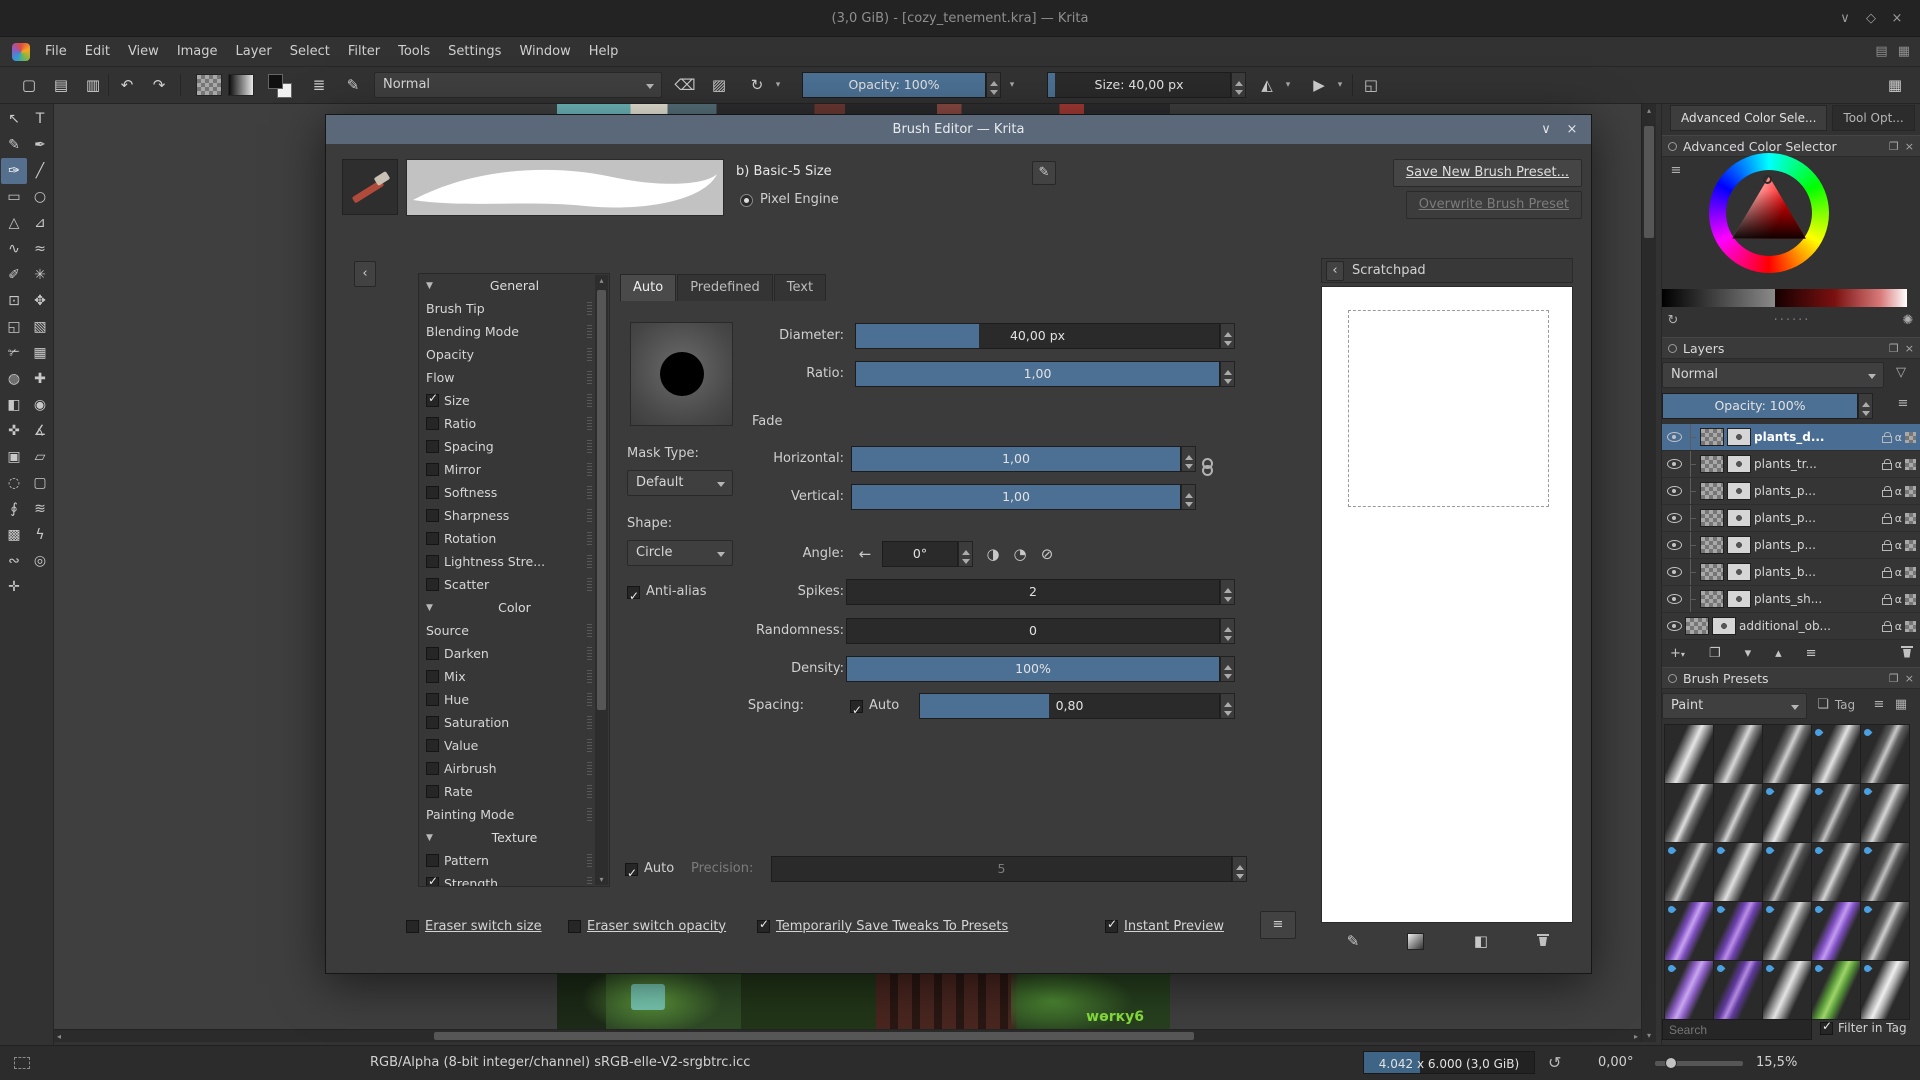 Image resolution: width=1920 pixels, height=1080 pixels. What do you see at coordinates (856, 710) in the screenshot?
I see `spacing-auto-checkbox` at bounding box center [856, 710].